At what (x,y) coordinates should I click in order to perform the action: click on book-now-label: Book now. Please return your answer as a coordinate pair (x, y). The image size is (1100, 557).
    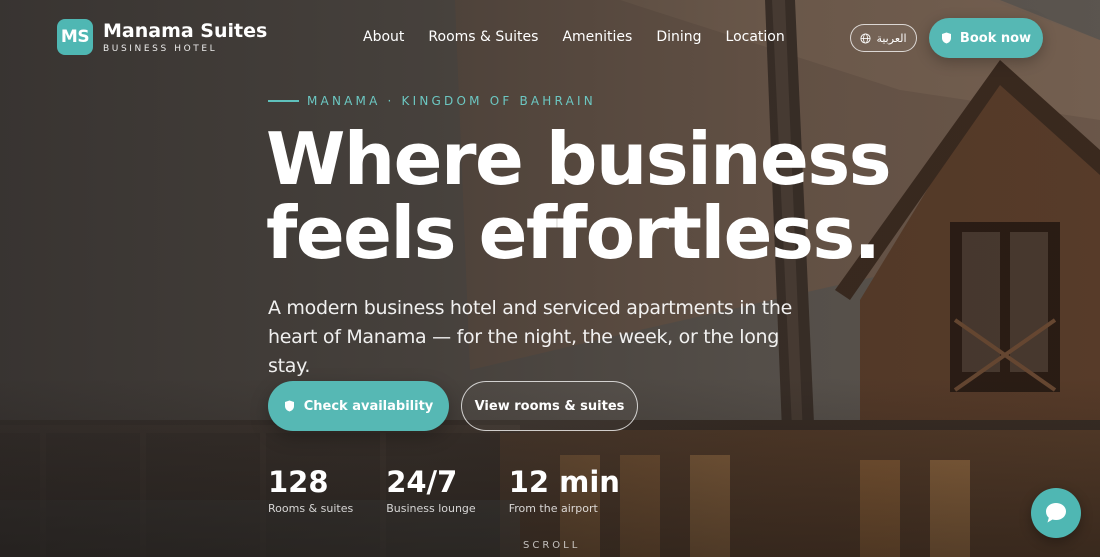
    Looking at the image, I should click on (995, 38).